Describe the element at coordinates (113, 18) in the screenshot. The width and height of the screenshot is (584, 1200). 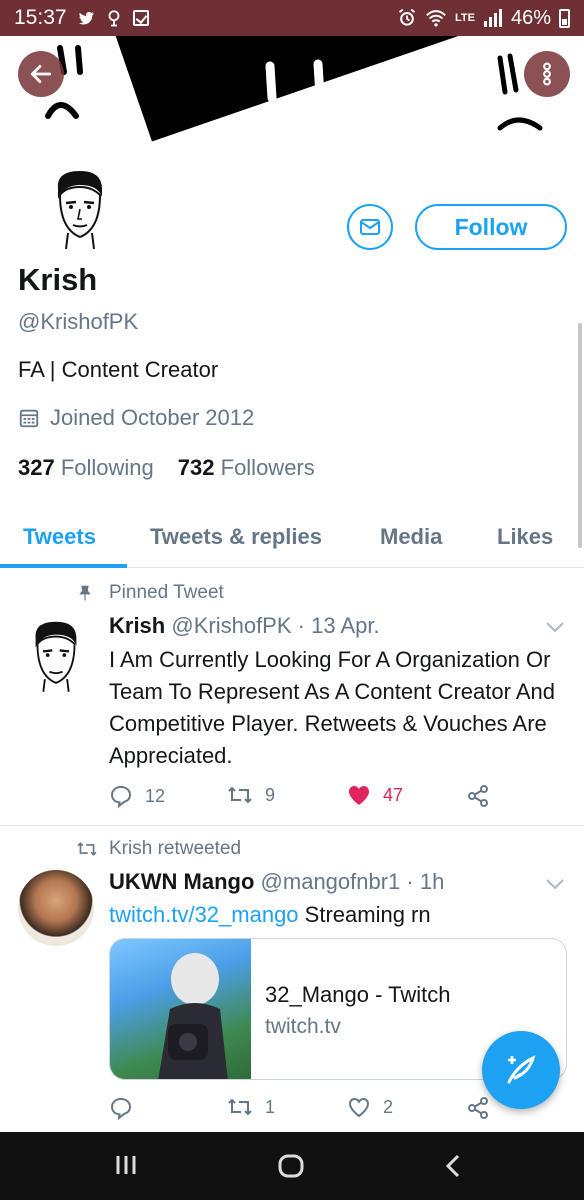
I see `location-icon` at that location.